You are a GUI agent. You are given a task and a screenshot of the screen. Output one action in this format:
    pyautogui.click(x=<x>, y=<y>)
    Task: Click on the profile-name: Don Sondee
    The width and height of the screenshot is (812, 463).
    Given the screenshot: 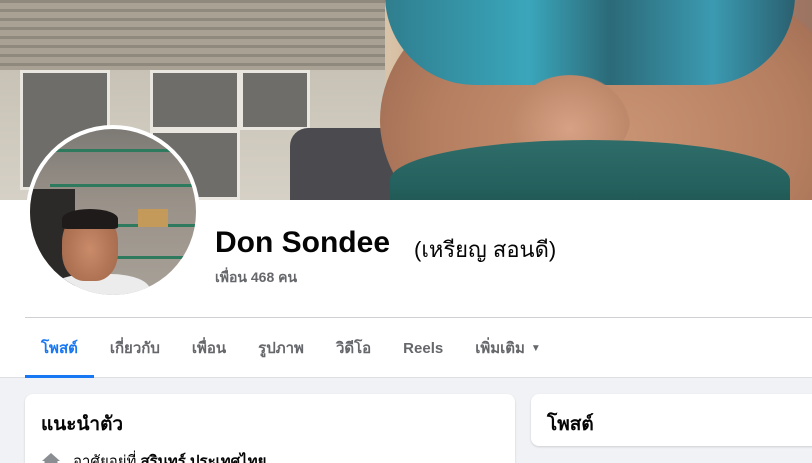 What is the action you would take?
    pyautogui.click(x=303, y=242)
    